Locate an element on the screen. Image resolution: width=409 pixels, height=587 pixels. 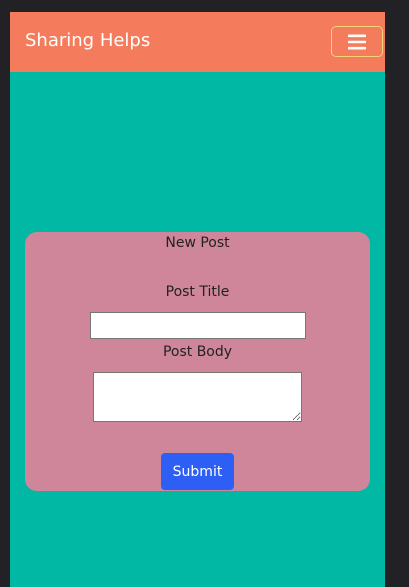
submit-button: Submit is located at coordinates (197, 471).